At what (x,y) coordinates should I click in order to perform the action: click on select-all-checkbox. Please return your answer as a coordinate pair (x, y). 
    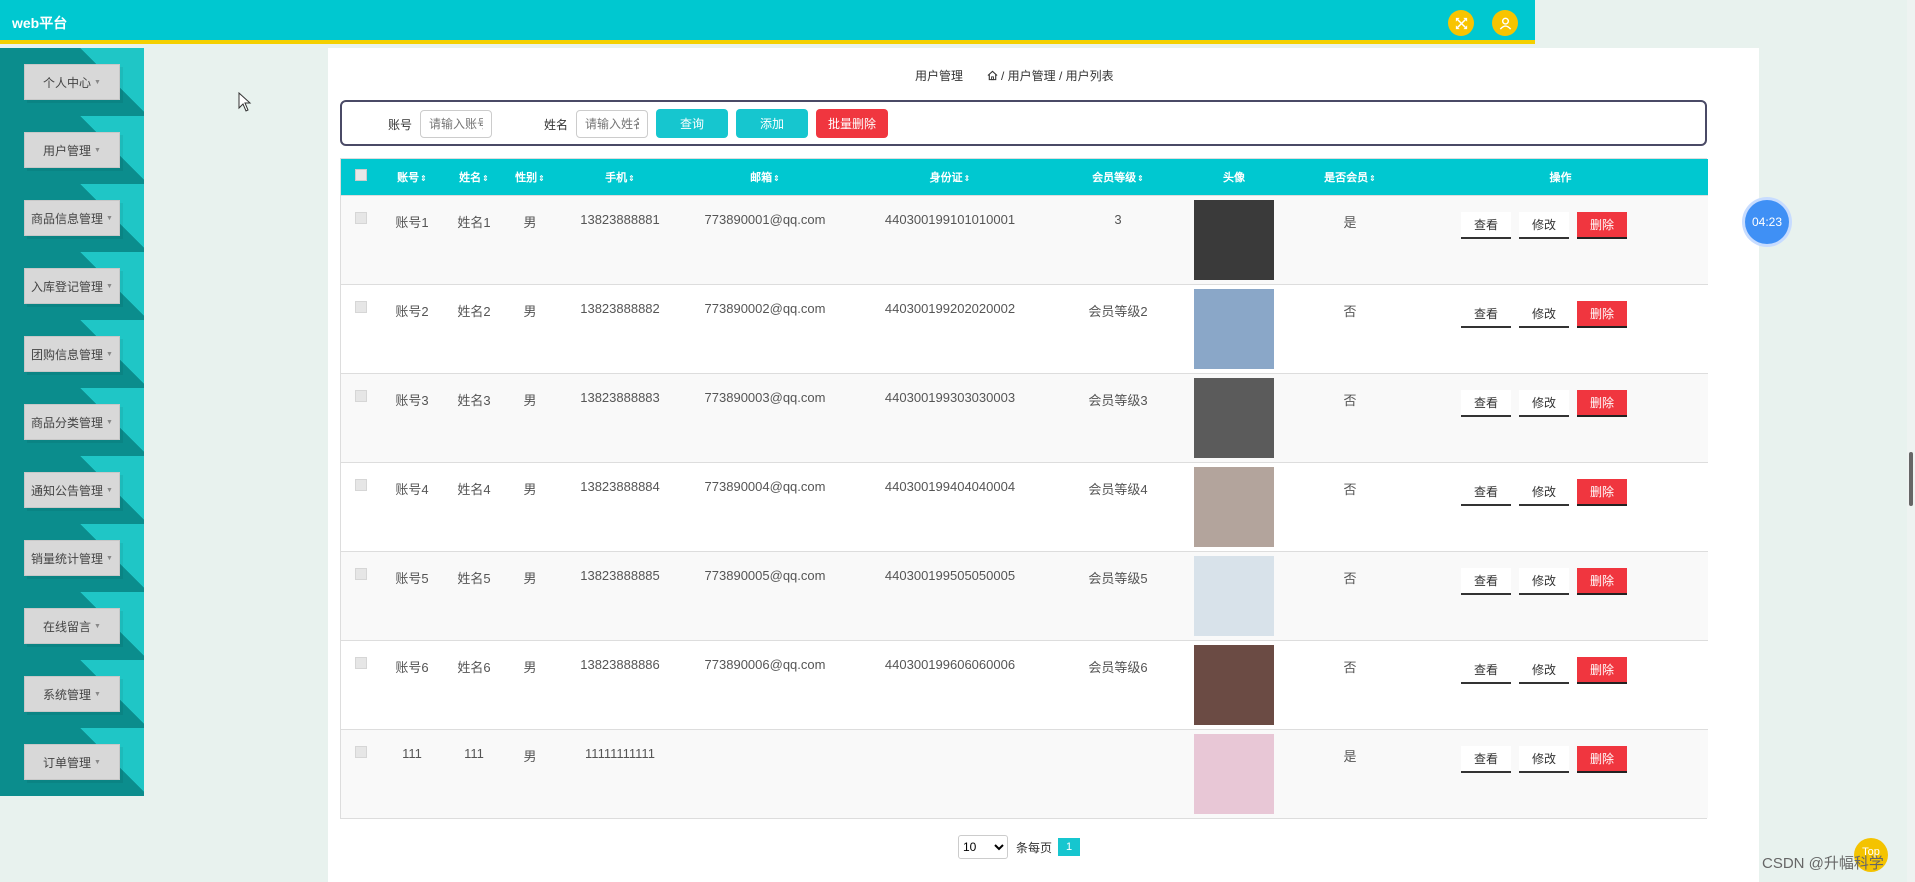
    Looking at the image, I should click on (361, 175).